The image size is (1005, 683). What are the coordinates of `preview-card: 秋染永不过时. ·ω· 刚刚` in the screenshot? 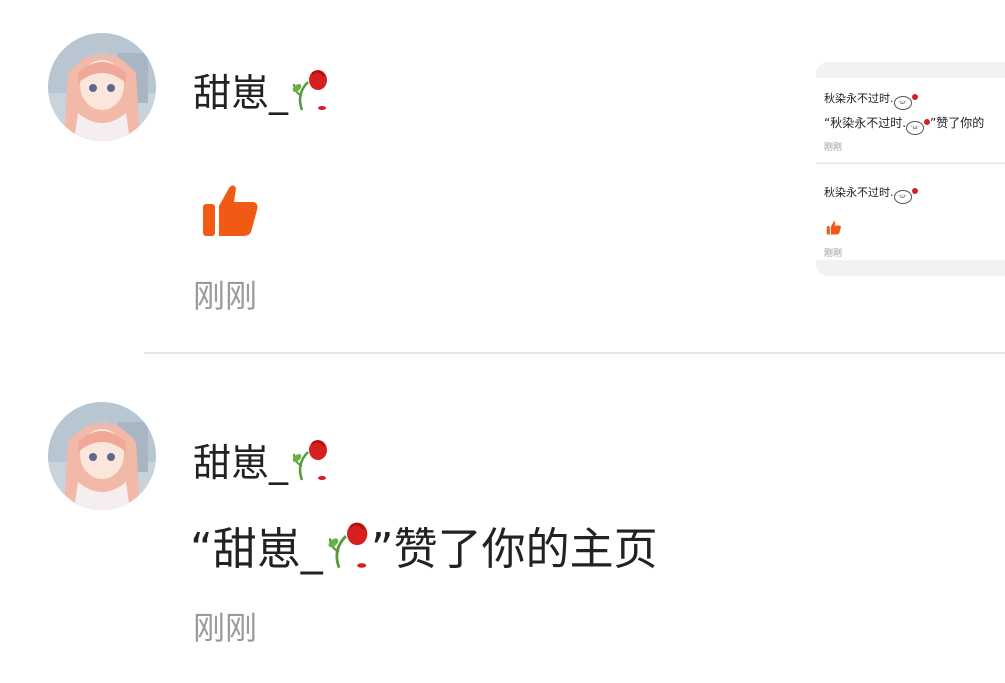 It's located at (910, 212).